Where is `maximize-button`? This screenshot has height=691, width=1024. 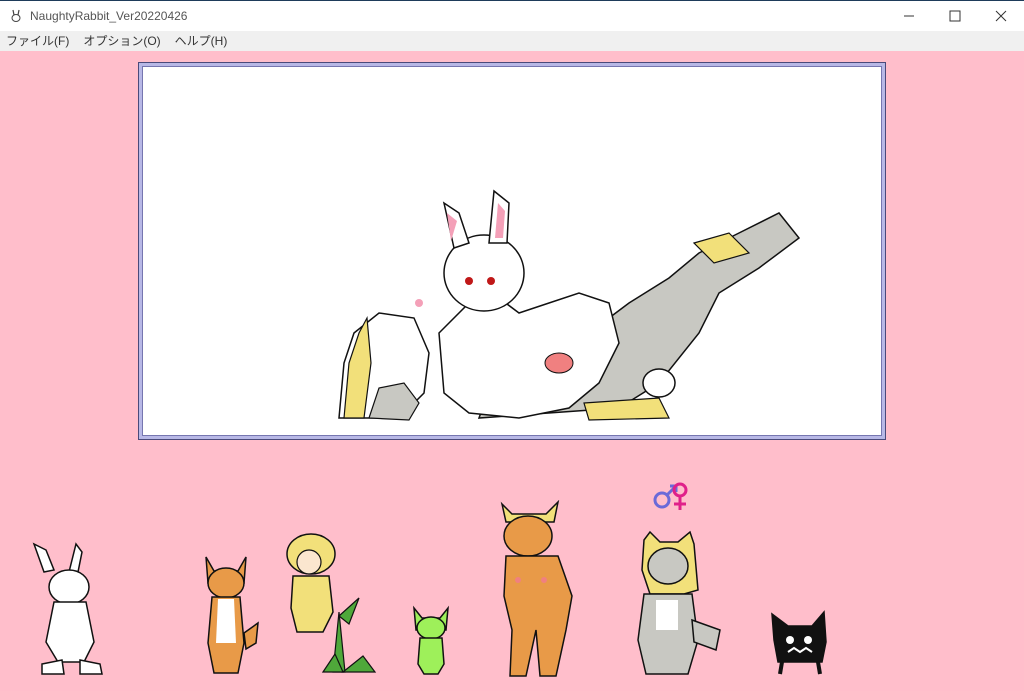 maximize-button is located at coordinates (955, 16).